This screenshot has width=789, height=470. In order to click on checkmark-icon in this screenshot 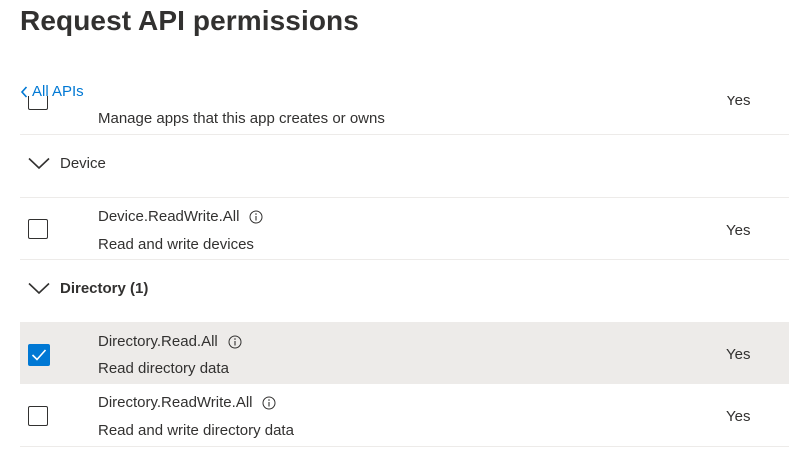, I will do `click(39, 355)`.